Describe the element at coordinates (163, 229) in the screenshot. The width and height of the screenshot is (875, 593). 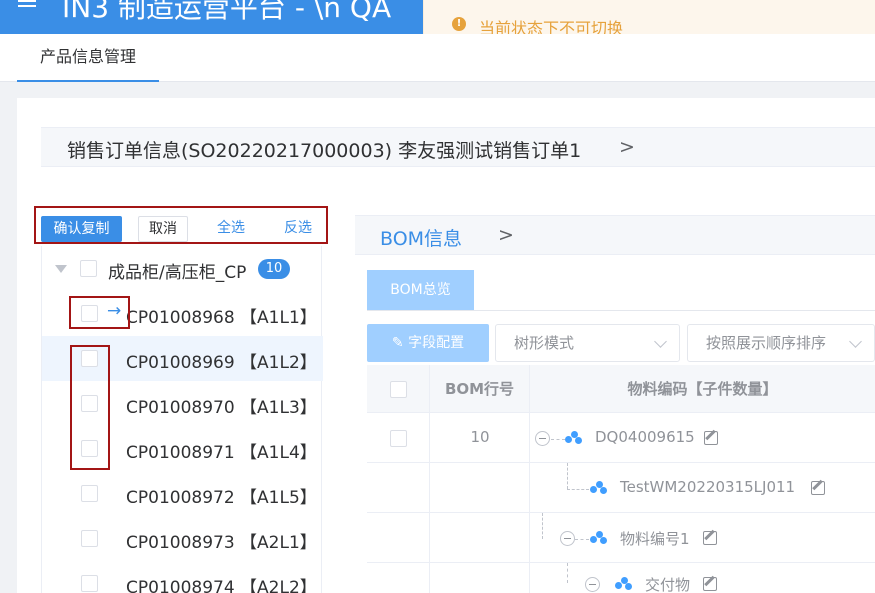
I see `cancel-button: 取消` at that location.